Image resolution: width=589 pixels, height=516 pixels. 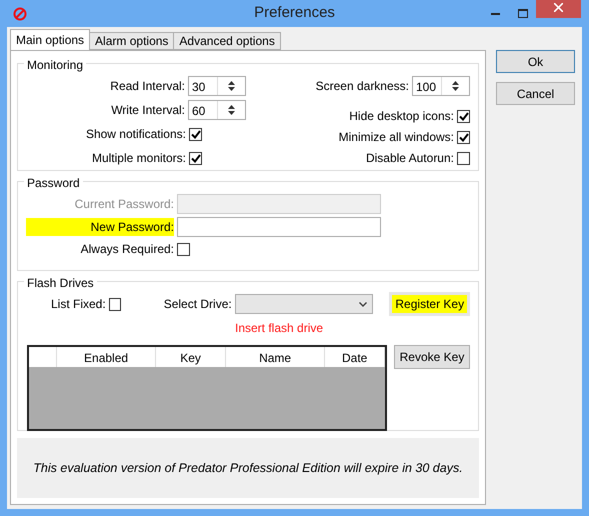 I want to click on revoke-key-button: Revoke Key, so click(x=432, y=357).